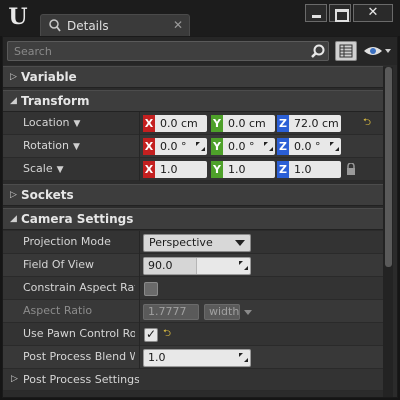 This screenshot has width=400, height=400. What do you see at coordinates (151, 289) in the screenshot?
I see `constrain-aspect-ratio-checkbox` at bounding box center [151, 289].